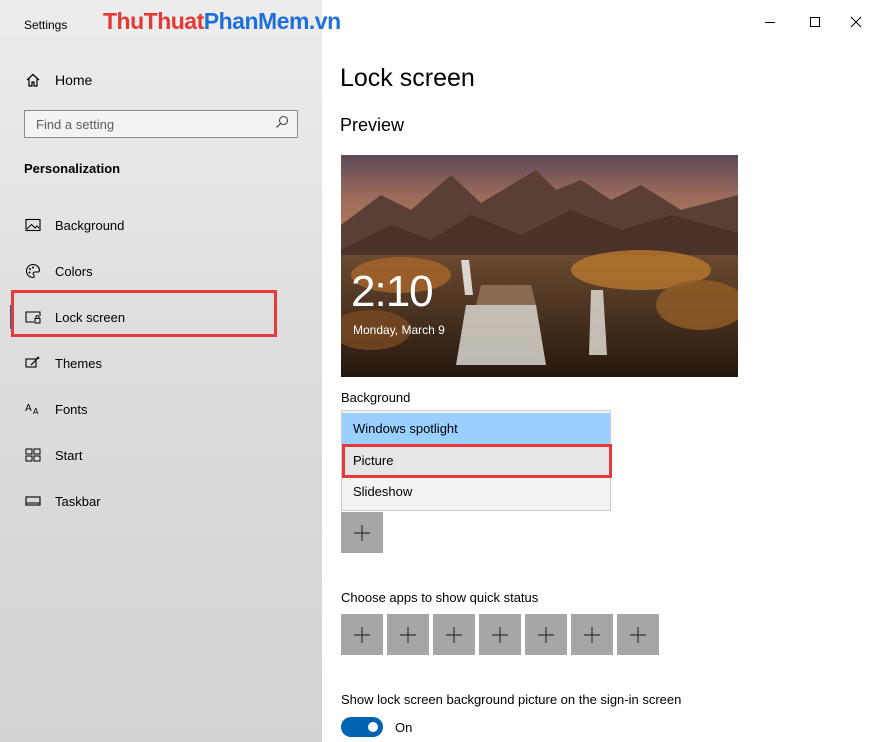  I want to click on close-icon, so click(855, 22).